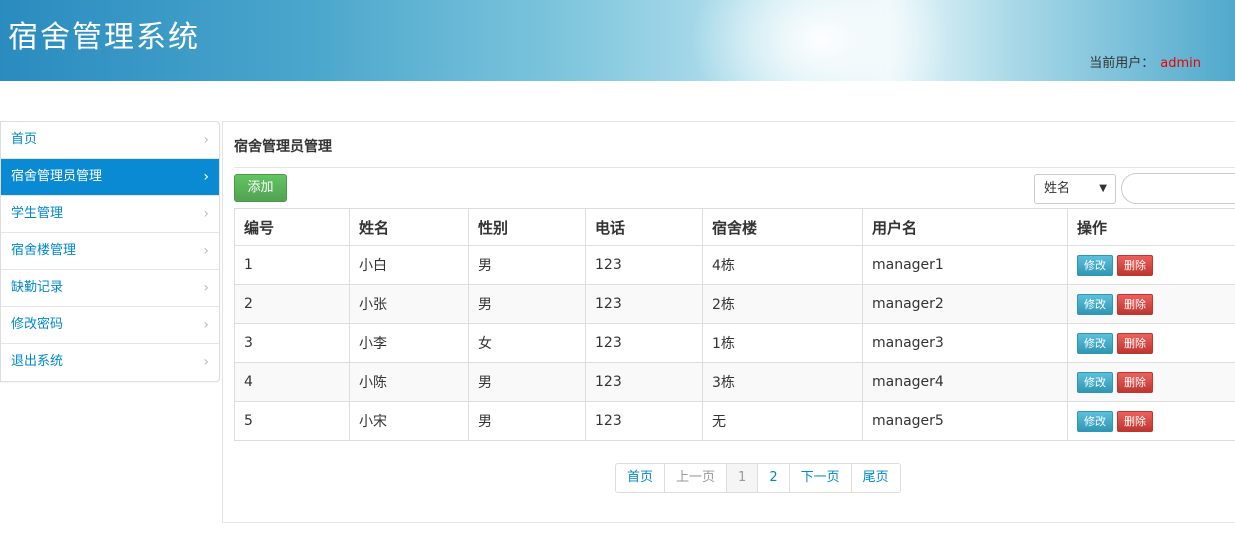 The height and width of the screenshot is (534, 1235). I want to click on column-header: 性别, so click(527, 227).